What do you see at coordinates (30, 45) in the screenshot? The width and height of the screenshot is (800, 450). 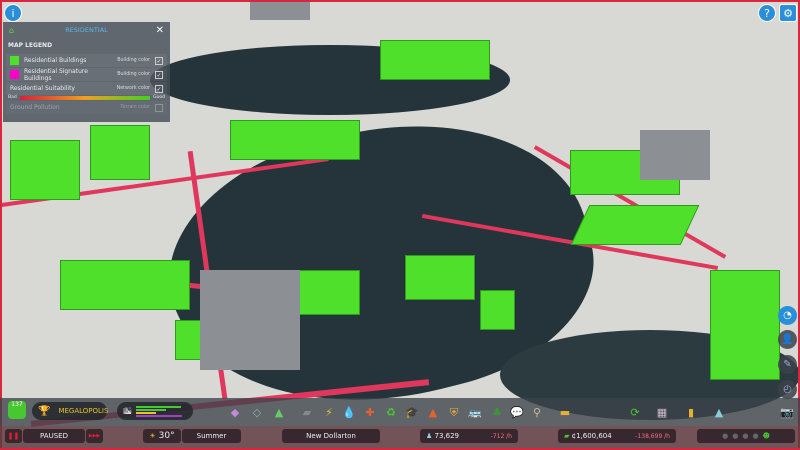 I see `legend-section-title: MAP LEGEND` at bounding box center [30, 45].